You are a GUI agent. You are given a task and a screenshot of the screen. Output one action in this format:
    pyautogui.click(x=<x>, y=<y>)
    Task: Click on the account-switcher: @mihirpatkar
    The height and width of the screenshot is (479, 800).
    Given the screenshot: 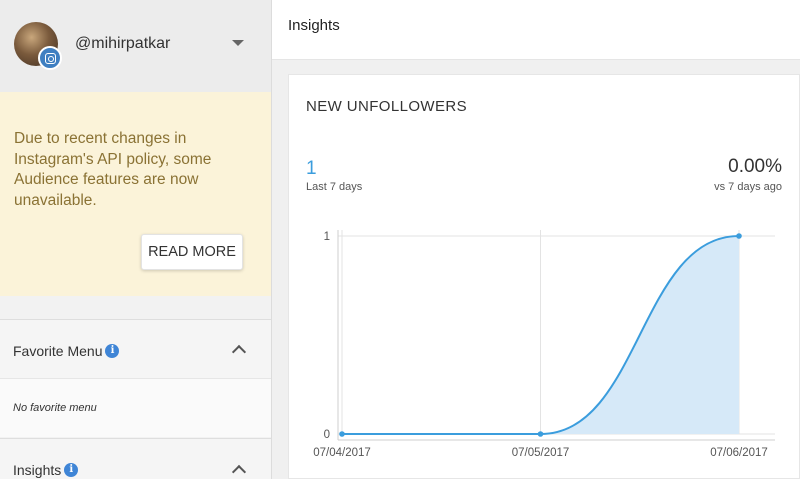 What is the action you would take?
    pyautogui.click(x=135, y=46)
    